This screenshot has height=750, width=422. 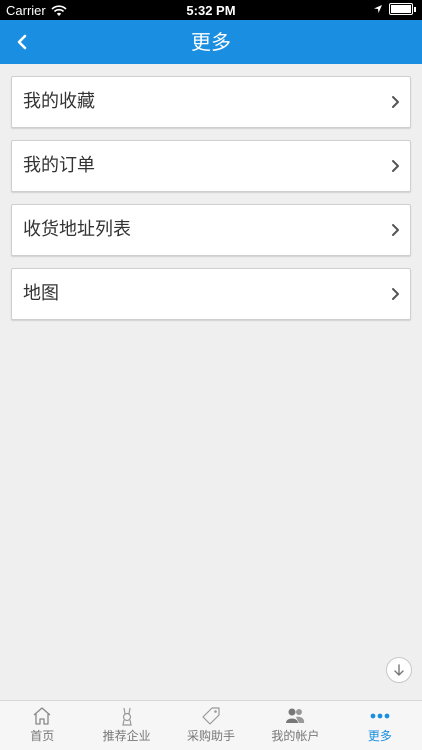 What do you see at coordinates (41, 293) in the screenshot?
I see `menu-item-label: 地图` at bounding box center [41, 293].